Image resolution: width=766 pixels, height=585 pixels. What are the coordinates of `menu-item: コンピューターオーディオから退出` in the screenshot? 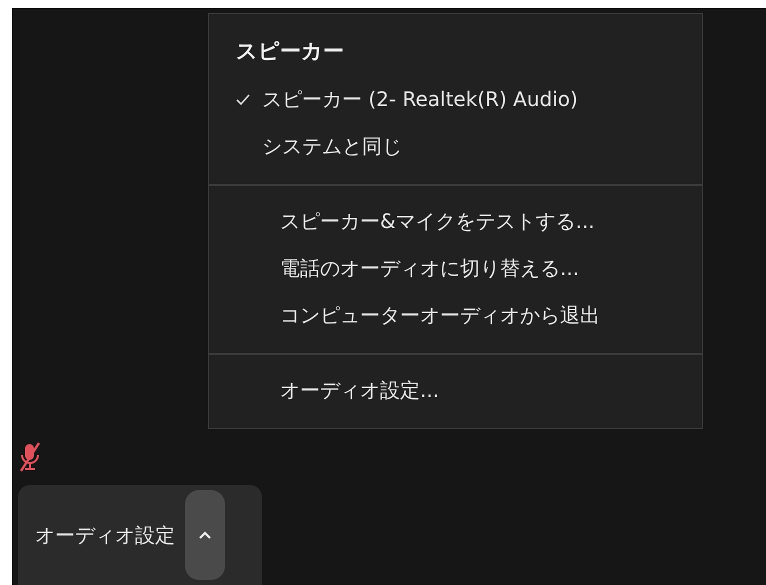 It's located at (455, 315).